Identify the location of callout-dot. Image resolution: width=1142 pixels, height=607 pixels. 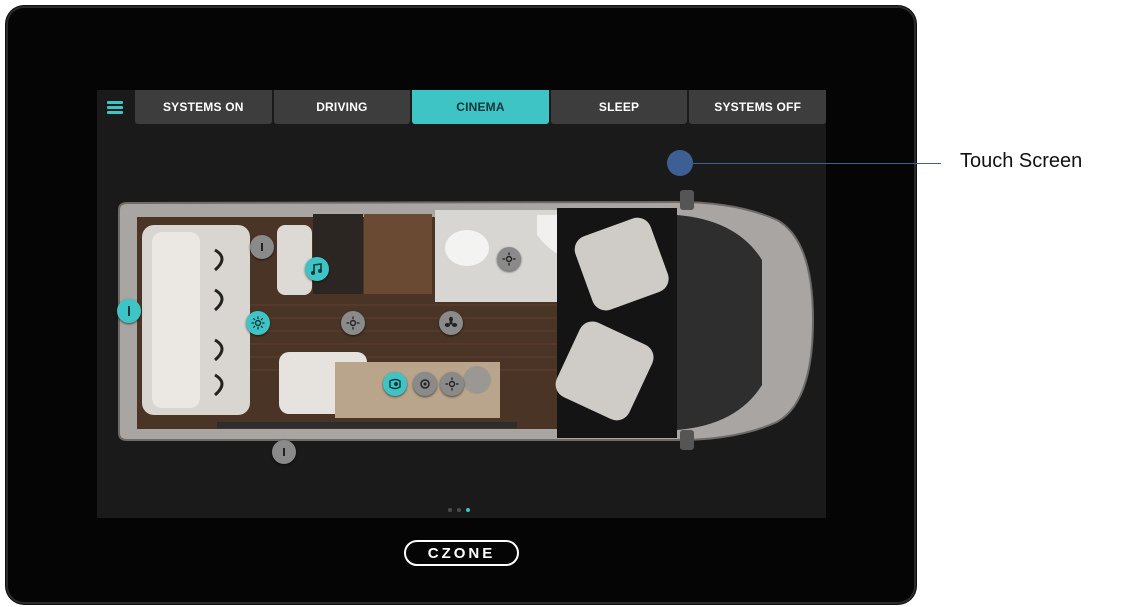
(680, 163).